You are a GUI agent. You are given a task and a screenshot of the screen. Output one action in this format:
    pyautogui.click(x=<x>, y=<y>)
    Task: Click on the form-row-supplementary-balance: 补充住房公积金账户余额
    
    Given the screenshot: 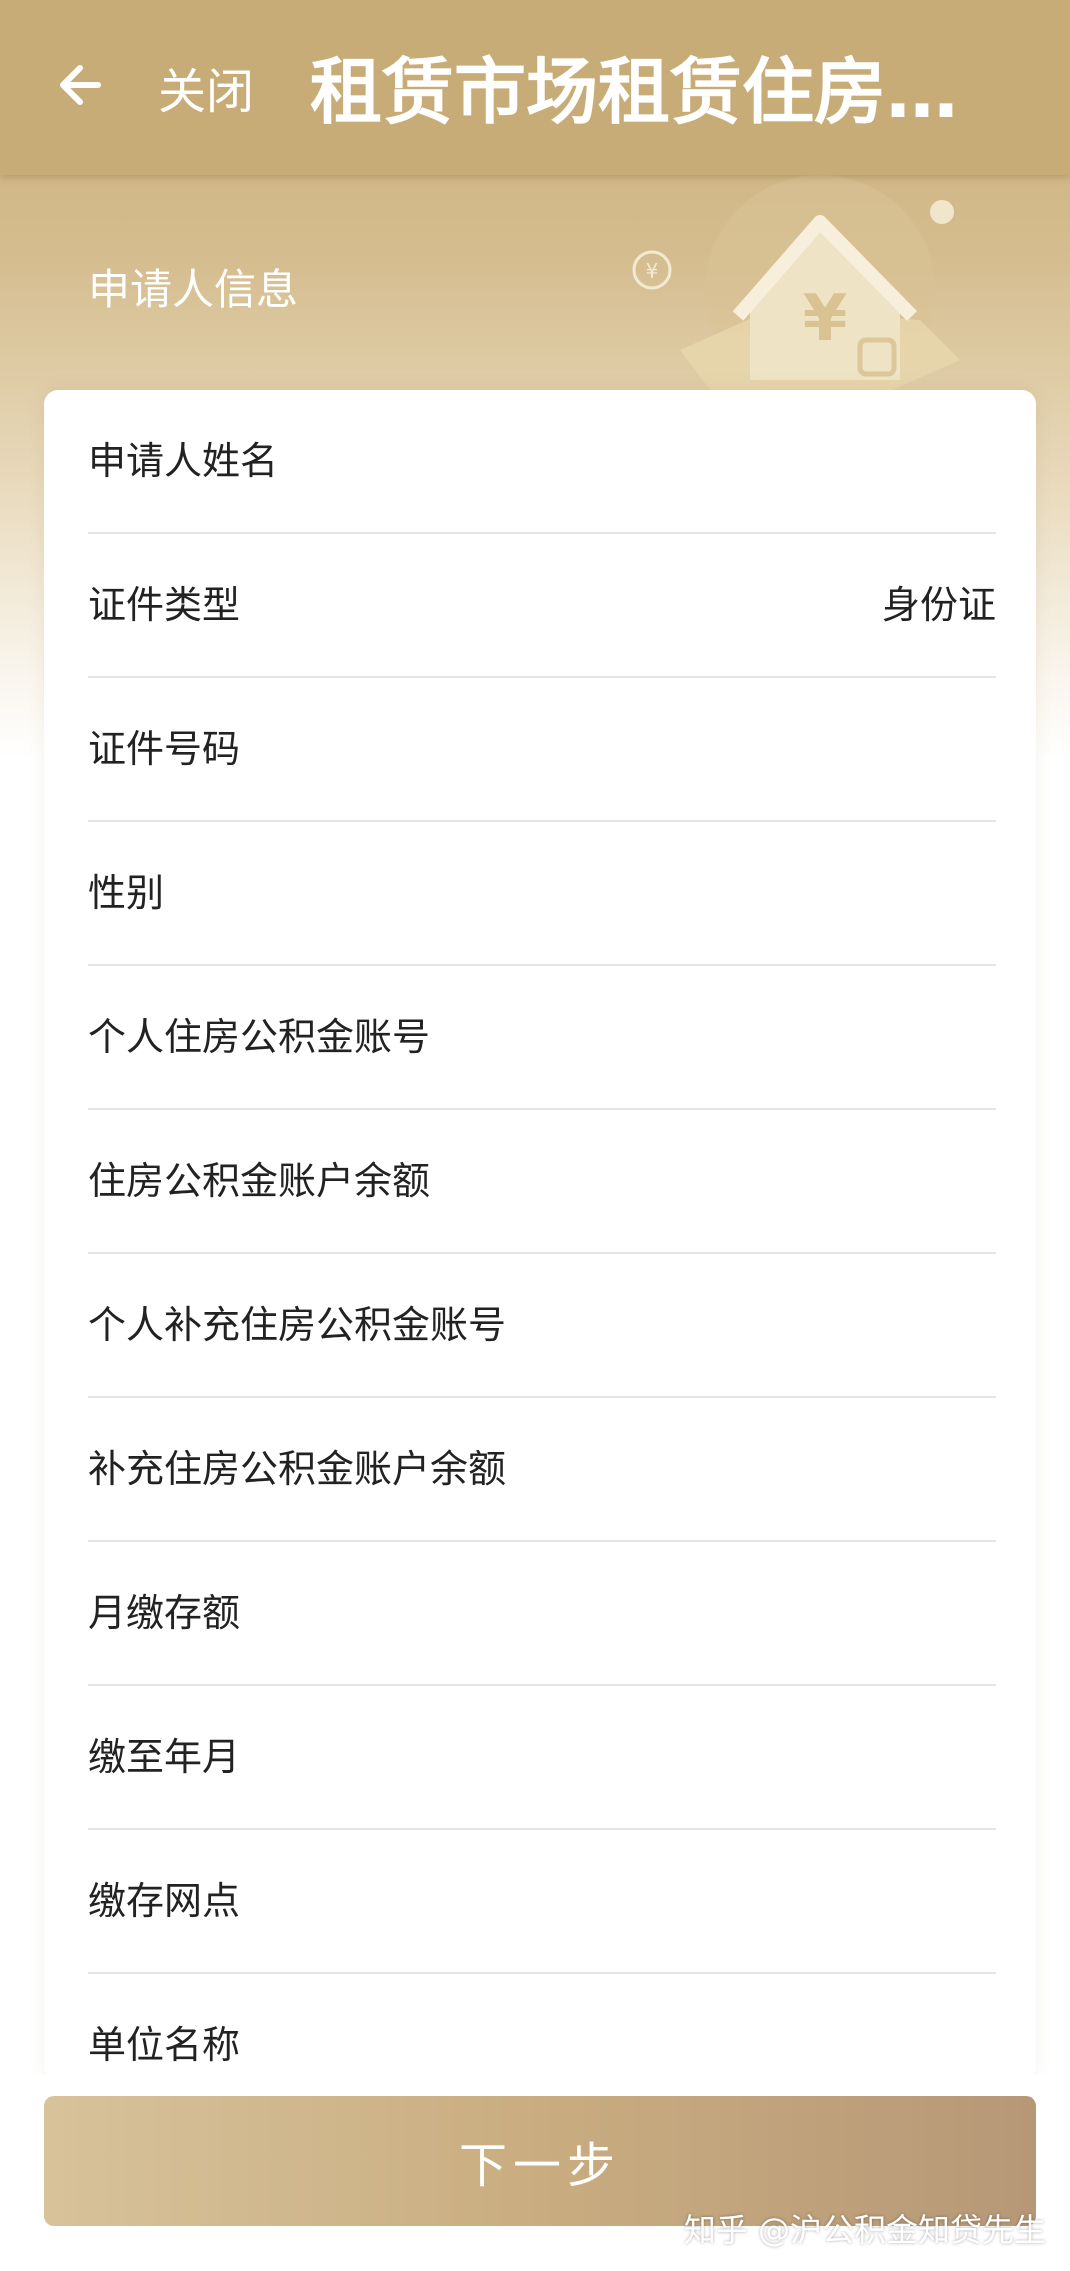 What is the action you would take?
    pyautogui.click(x=542, y=1470)
    